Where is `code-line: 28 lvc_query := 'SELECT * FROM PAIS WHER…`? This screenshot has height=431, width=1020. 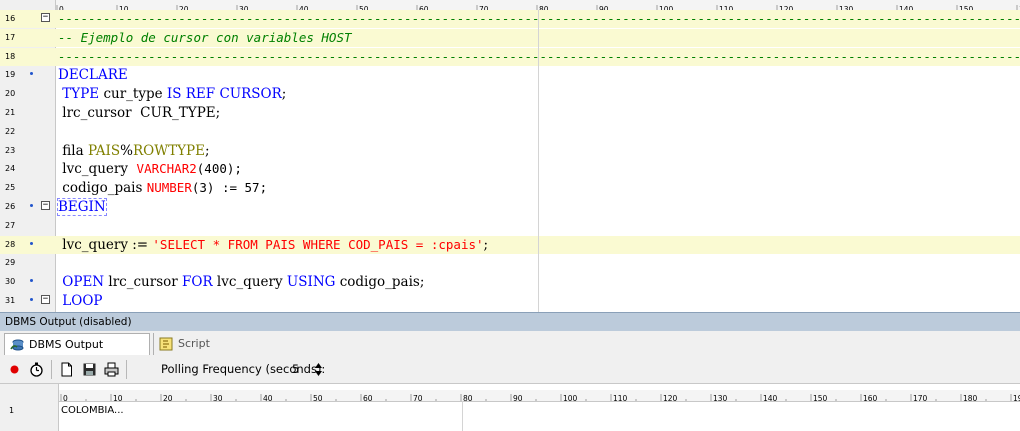 code-line: 28 lvc_query := 'SELECT * FROM PAIS WHER… is located at coordinates (510, 244).